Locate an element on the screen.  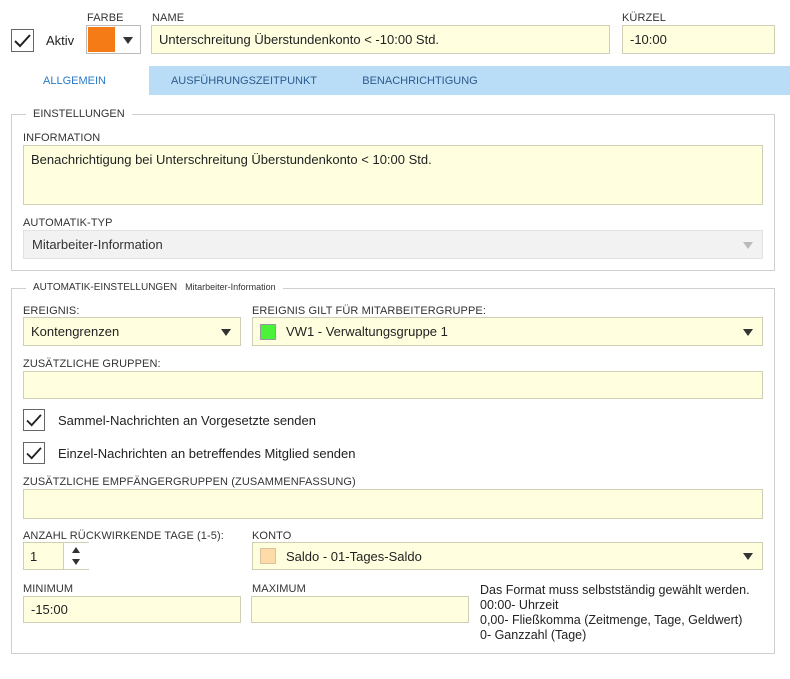
name-label: NAME is located at coordinates (168, 18).